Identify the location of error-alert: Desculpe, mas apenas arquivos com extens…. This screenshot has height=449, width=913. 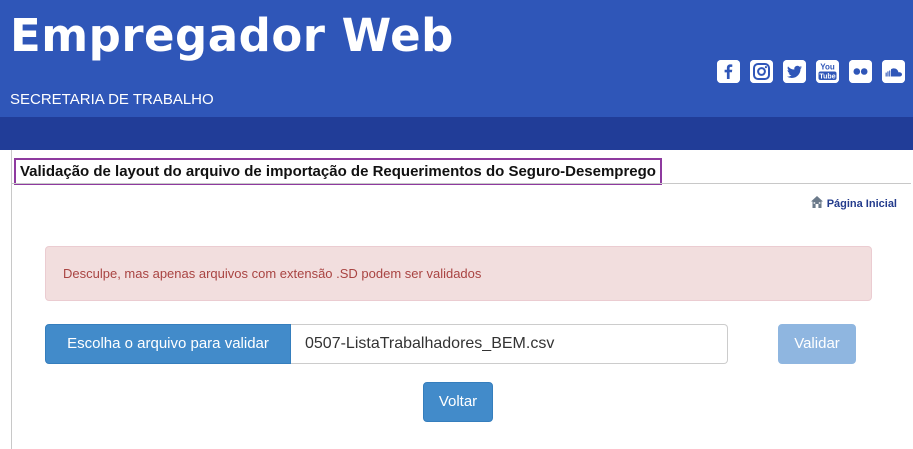
(458, 273).